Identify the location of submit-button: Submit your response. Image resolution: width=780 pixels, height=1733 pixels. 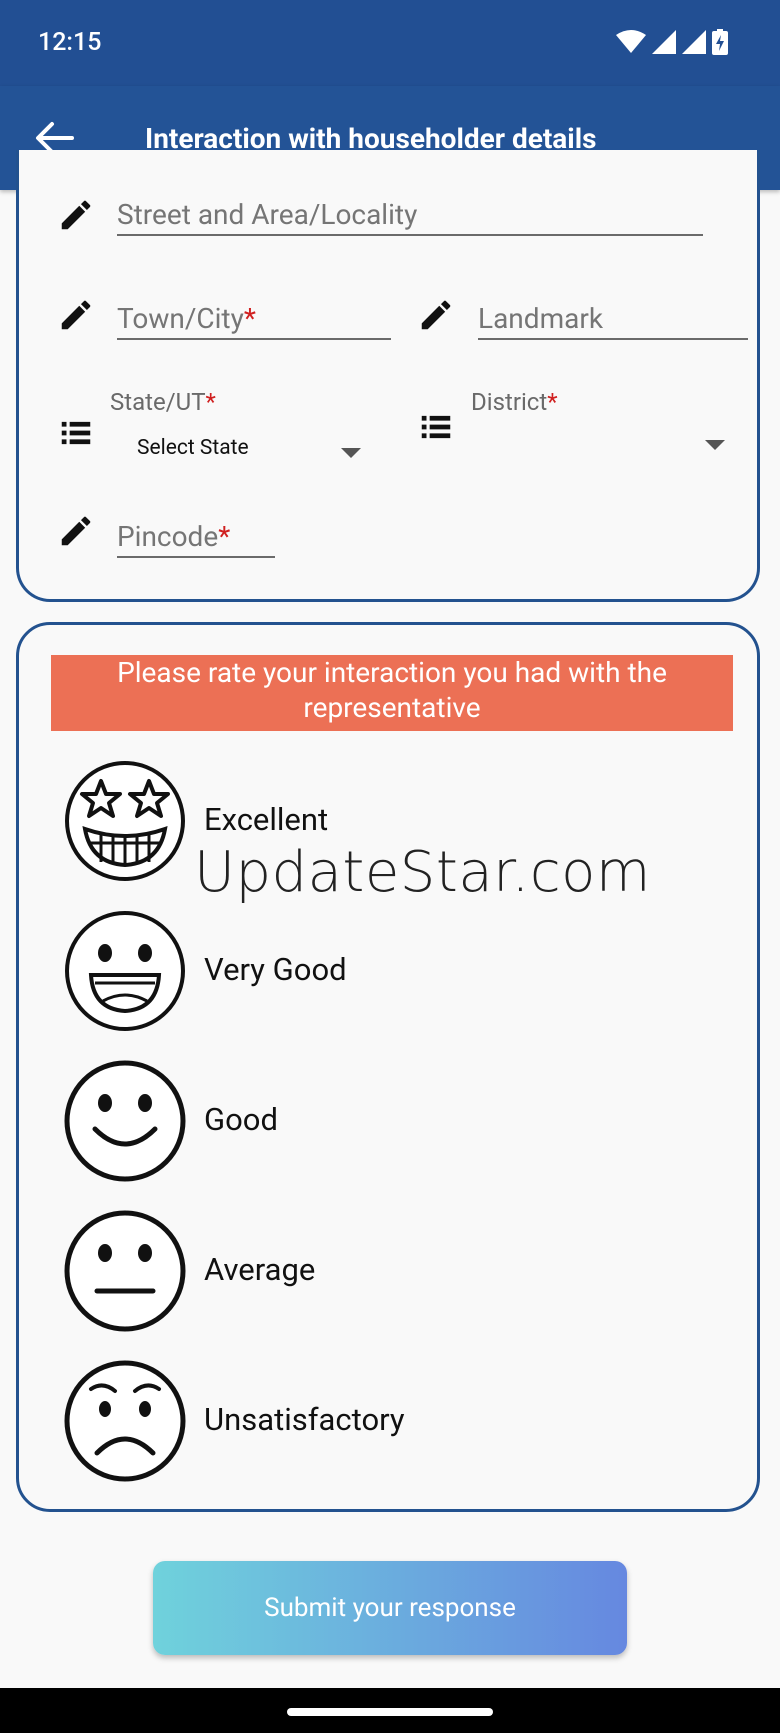
(390, 1608).